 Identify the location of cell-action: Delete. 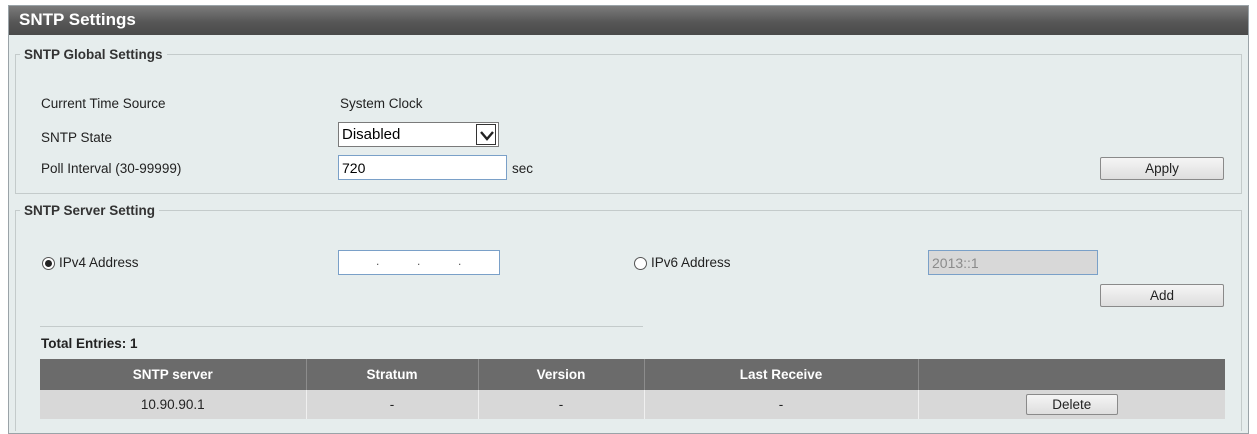
(1071, 404).